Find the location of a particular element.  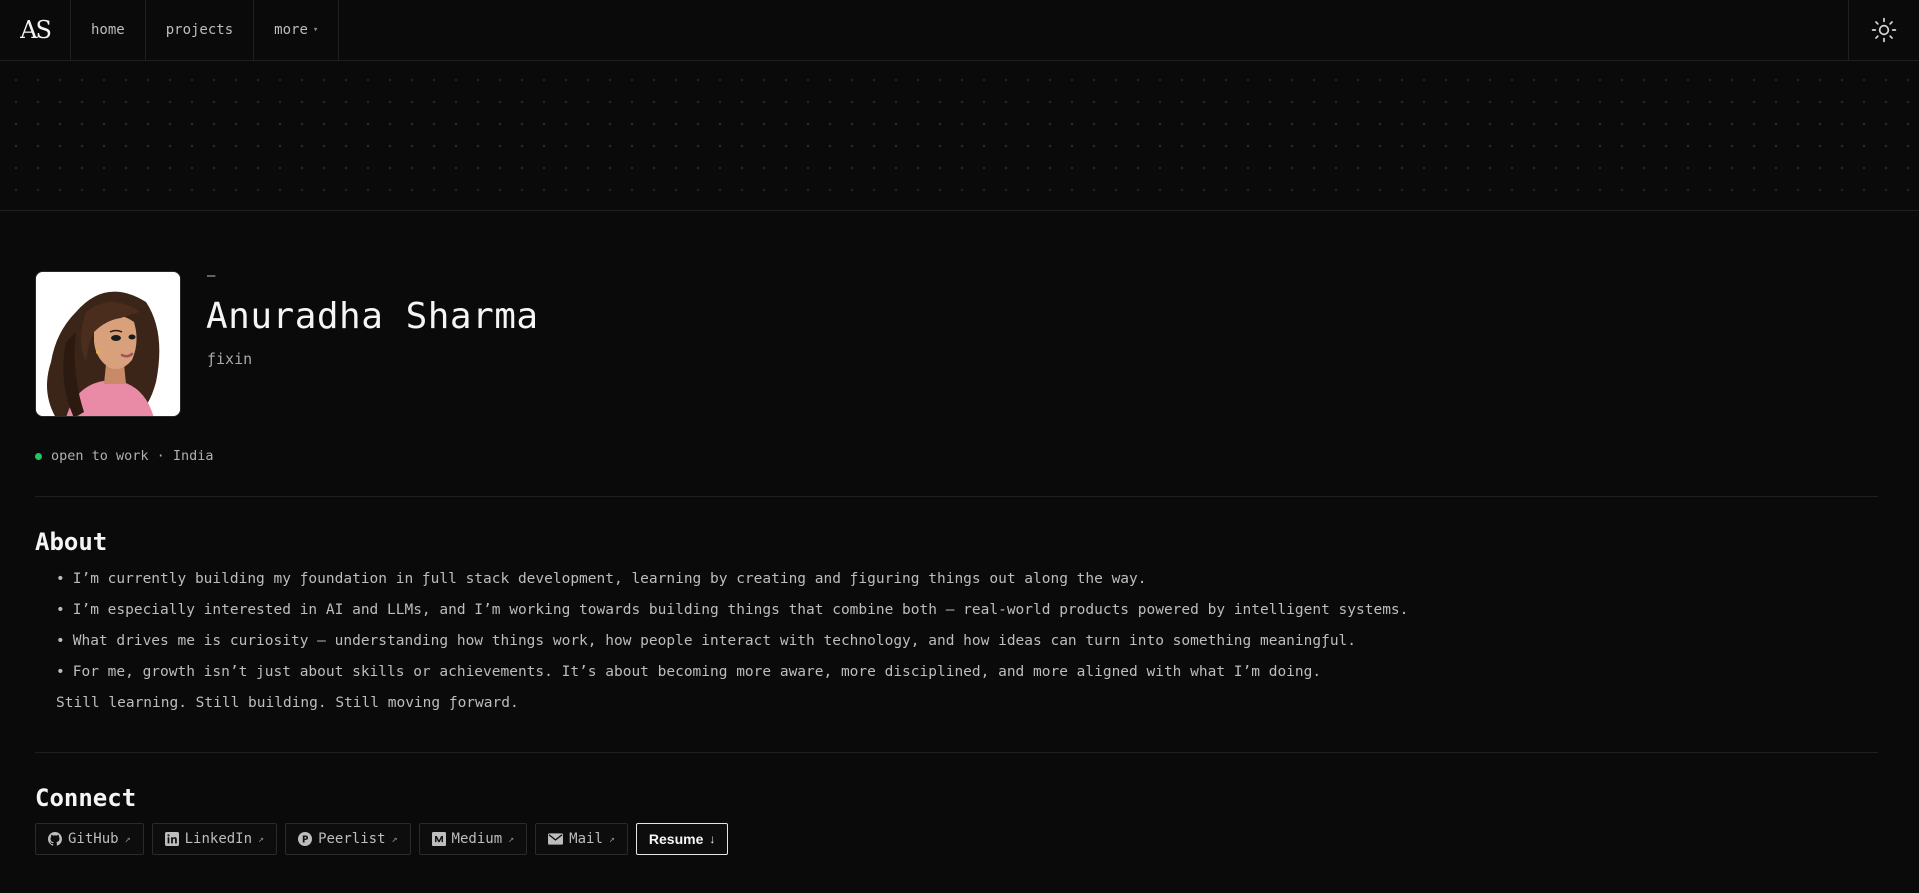

sun-icon is located at coordinates (1884, 30).